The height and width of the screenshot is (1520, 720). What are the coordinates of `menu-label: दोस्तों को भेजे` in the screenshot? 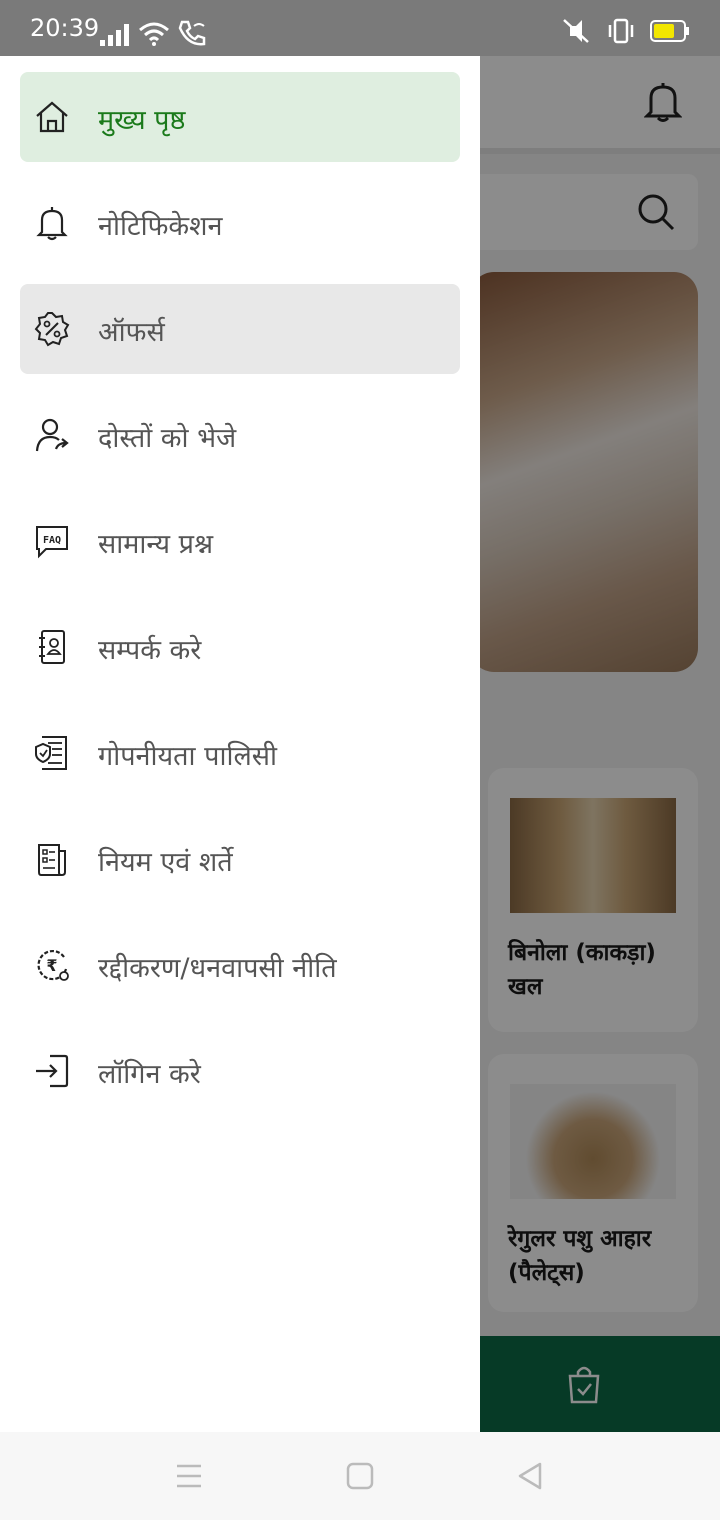 It's located at (167, 438).